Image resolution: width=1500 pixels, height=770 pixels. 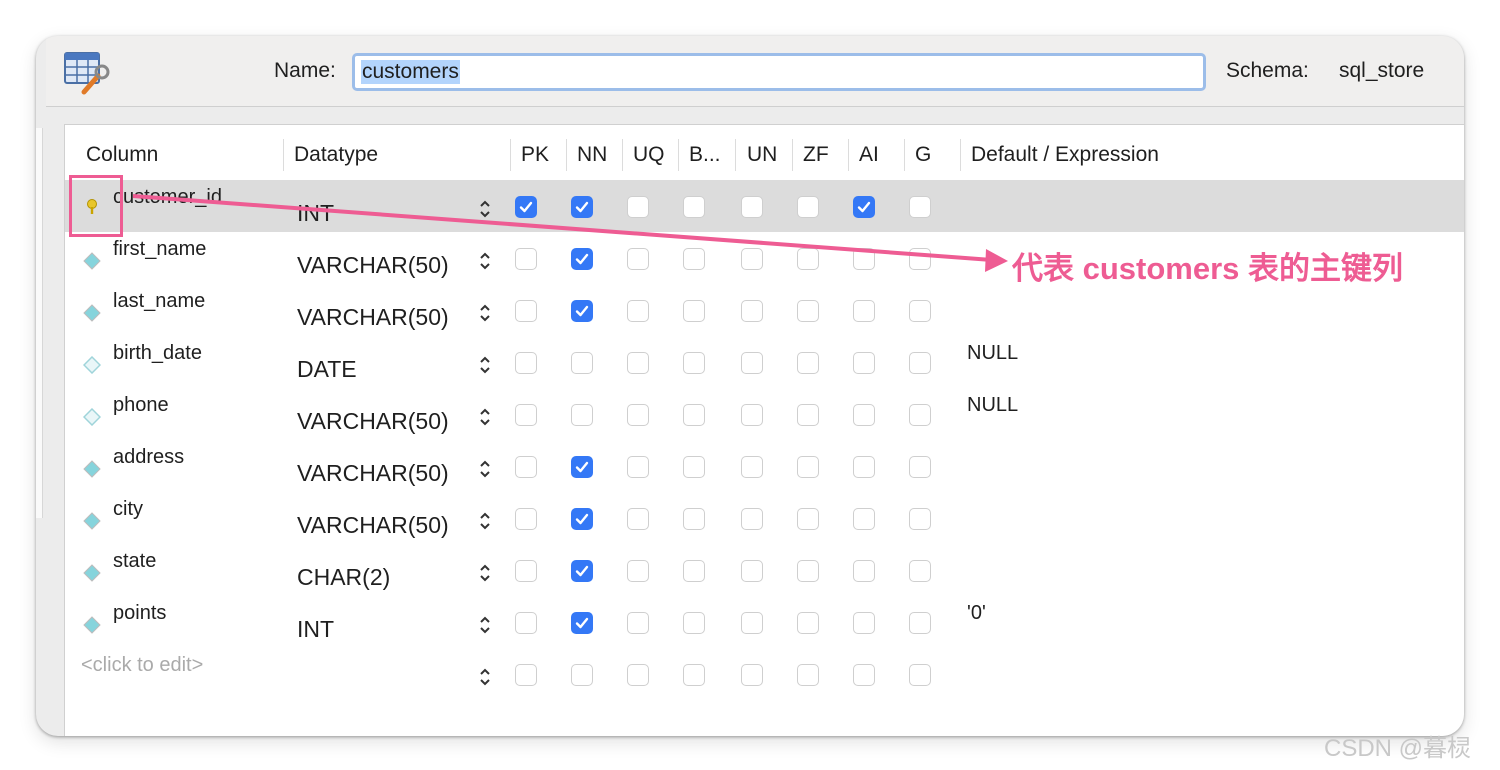 What do you see at coordinates (764, 570) in the screenshot?
I see `table-row: state CHAR(2)` at bounding box center [764, 570].